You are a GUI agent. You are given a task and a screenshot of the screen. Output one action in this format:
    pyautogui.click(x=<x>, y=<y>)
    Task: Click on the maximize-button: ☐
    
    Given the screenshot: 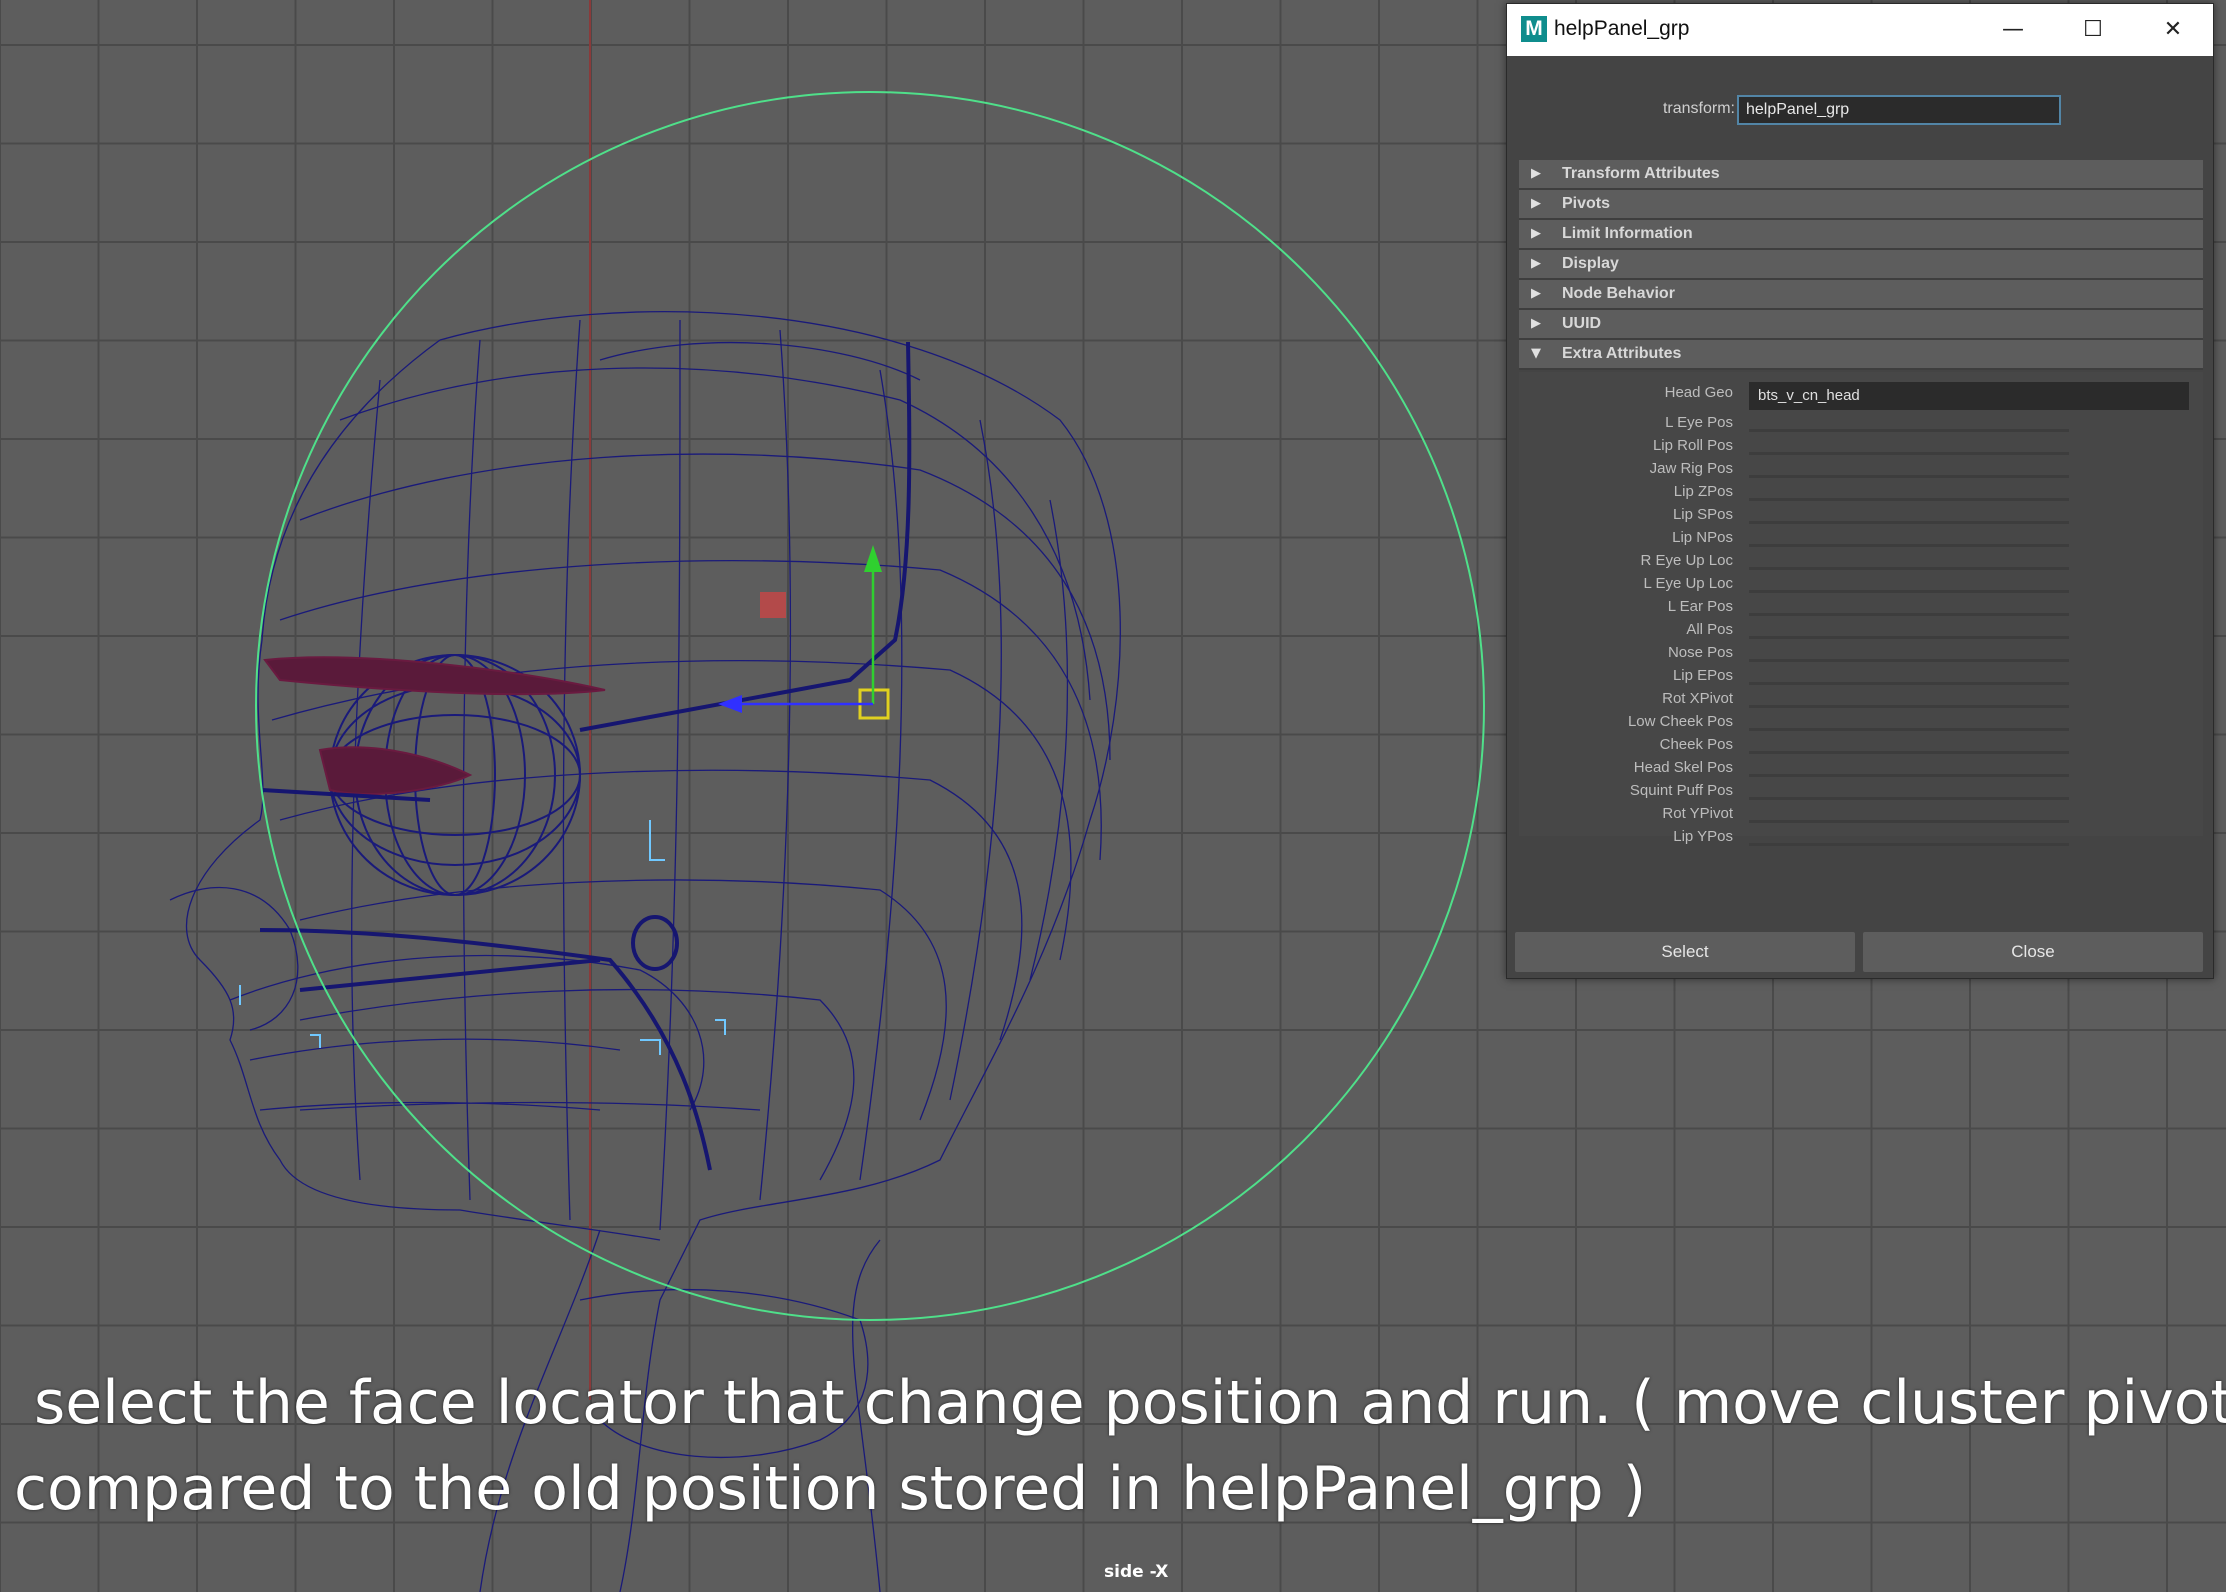 What is the action you would take?
    pyautogui.click(x=2093, y=30)
    